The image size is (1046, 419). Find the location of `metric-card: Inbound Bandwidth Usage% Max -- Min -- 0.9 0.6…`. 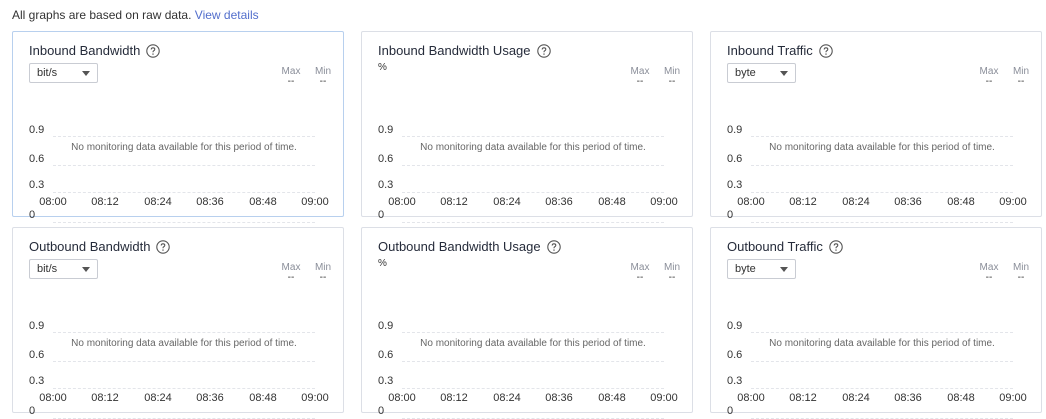

metric-card: Inbound Bandwidth Usage% Max -- Min -- 0.9 0.6… is located at coordinates (527, 127).